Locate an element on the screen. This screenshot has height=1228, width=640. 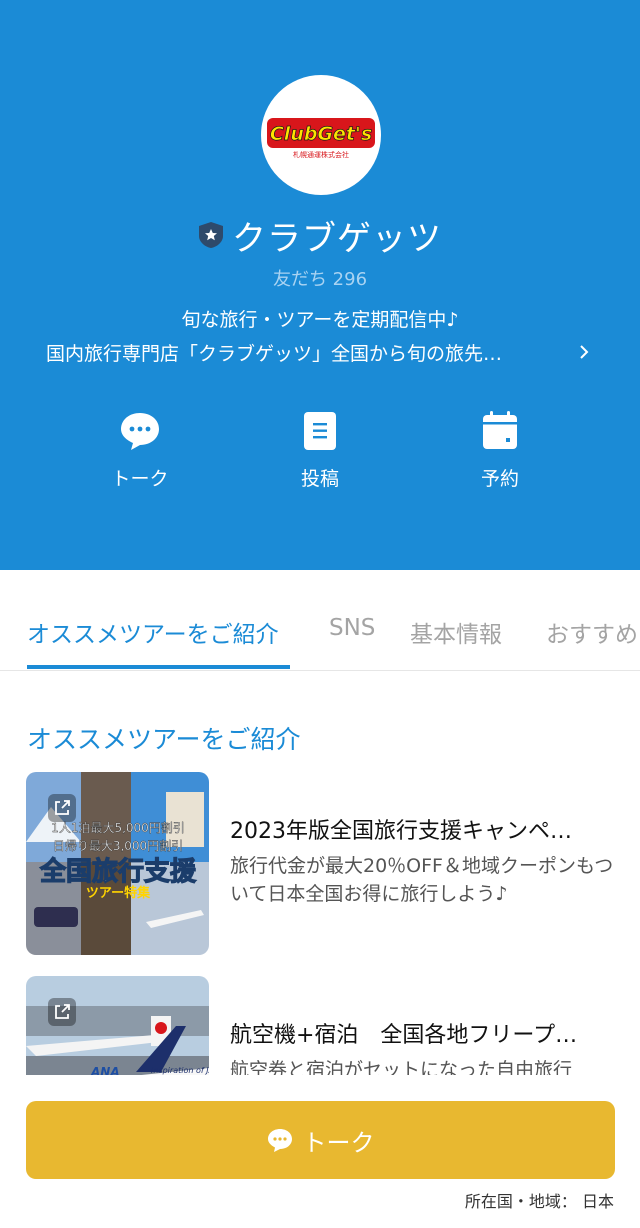
tab-sns: SNS is located at coordinates (352, 628).